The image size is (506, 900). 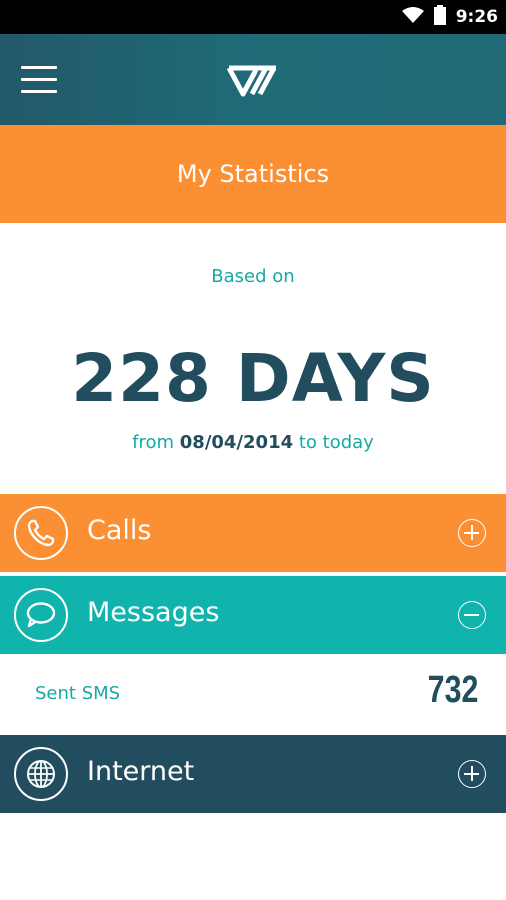 What do you see at coordinates (78, 693) in the screenshot?
I see `sent-sms-label: Sent SMS` at bounding box center [78, 693].